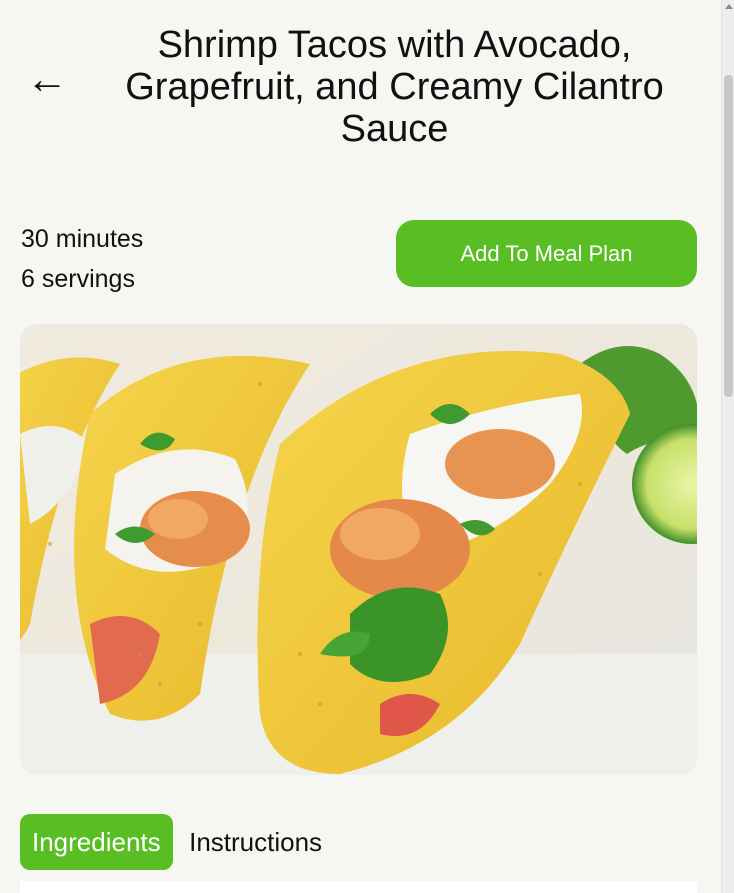 This screenshot has width=734, height=893. Describe the element at coordinates (728, 236) in the screenshot. I see `scrollbar-thumb` at that location.